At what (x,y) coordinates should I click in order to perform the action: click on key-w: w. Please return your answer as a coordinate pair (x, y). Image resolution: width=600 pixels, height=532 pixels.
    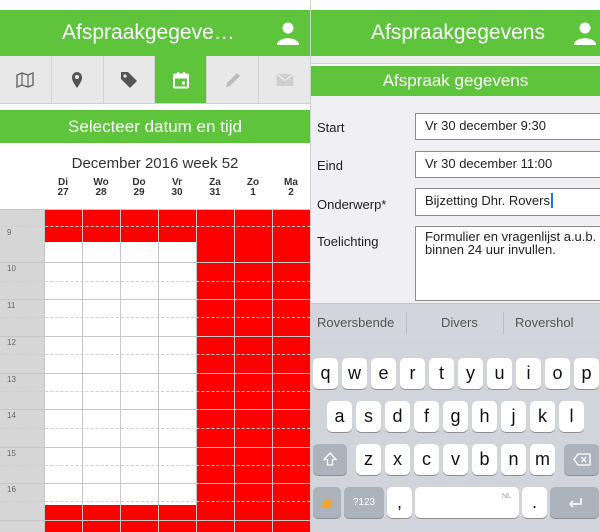
    Looking at the image, I should click on (354, 373).